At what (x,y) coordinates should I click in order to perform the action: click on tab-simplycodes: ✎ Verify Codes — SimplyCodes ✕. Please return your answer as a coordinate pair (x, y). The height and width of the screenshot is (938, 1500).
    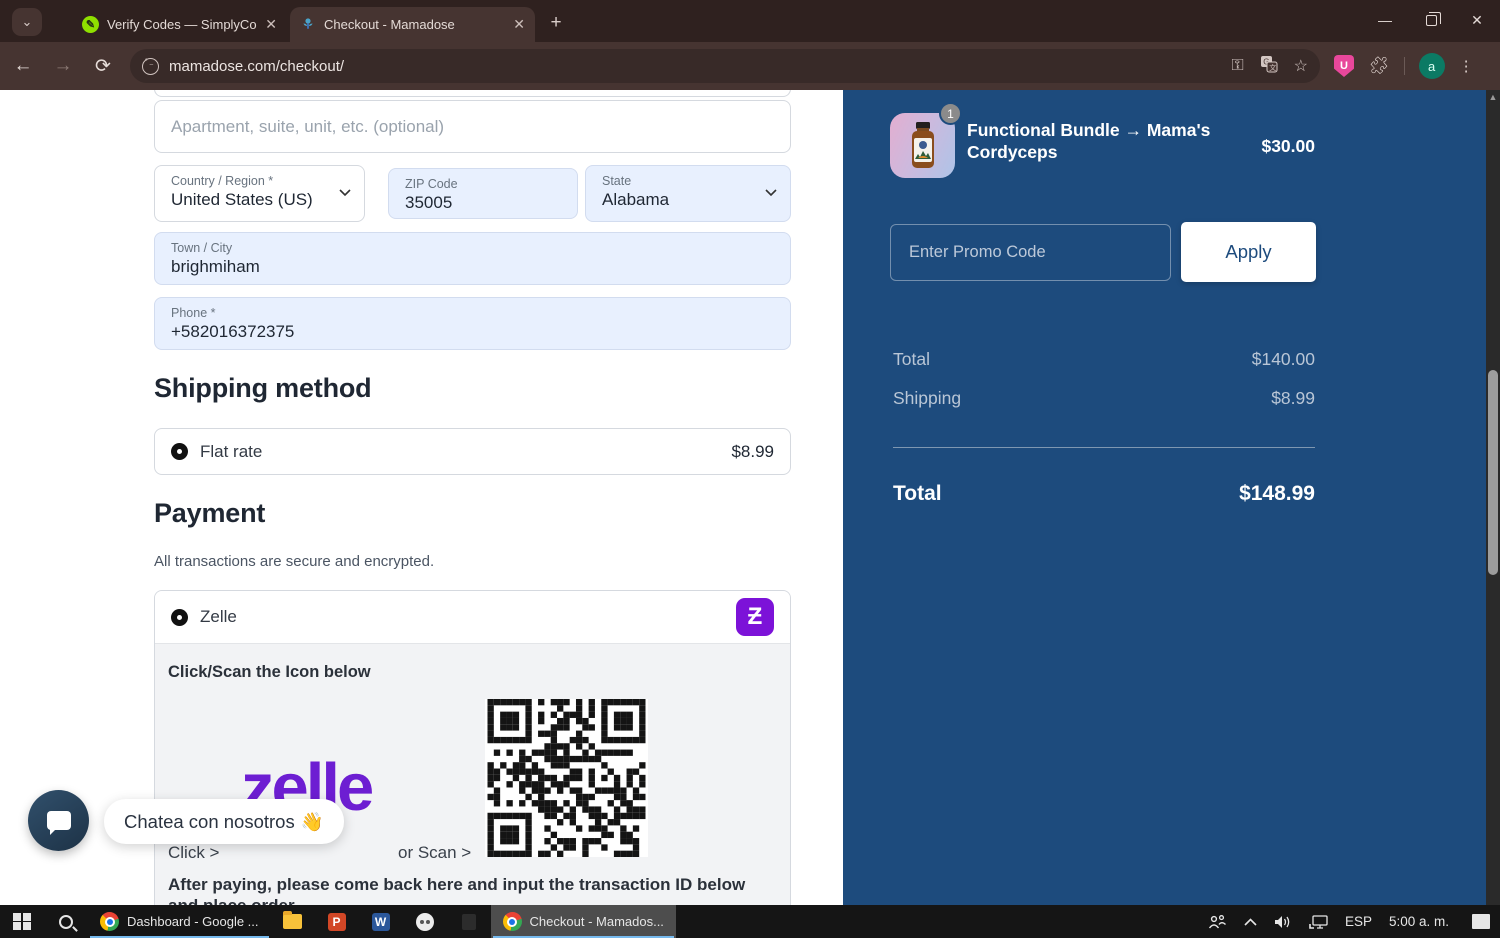
    Looking at the image, I should click on (179, 24).